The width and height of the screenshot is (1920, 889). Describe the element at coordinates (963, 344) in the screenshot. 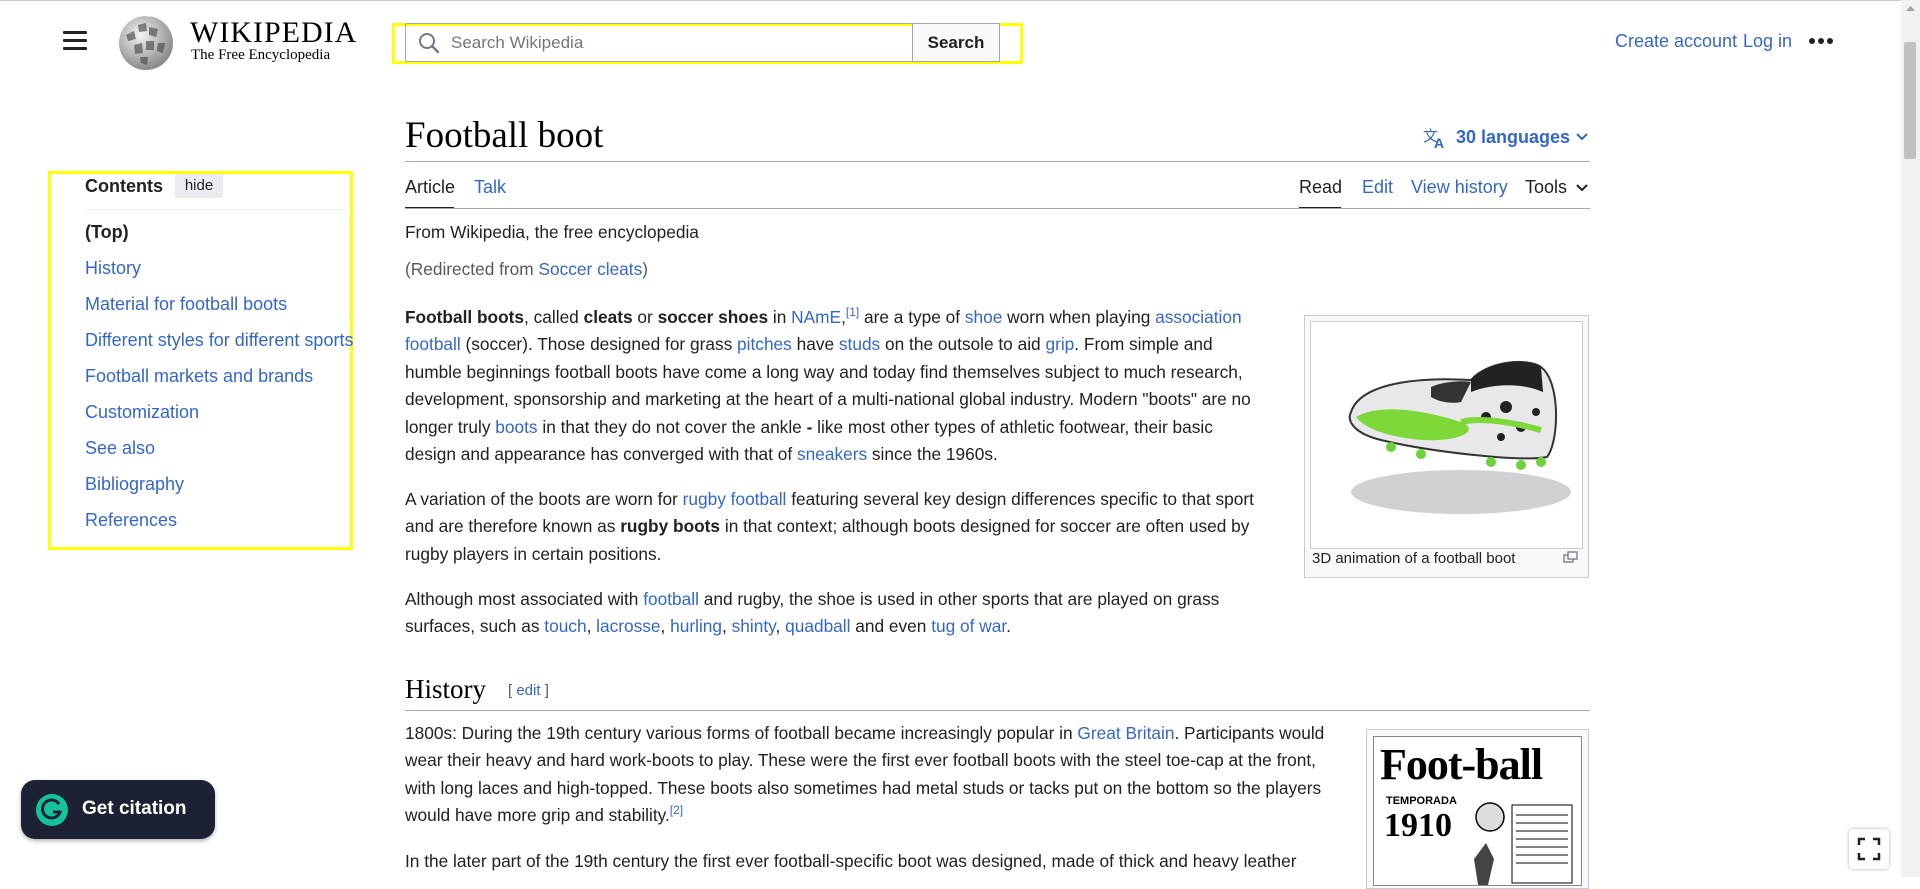

I see `text-run: on the outsole to aid` at that location.